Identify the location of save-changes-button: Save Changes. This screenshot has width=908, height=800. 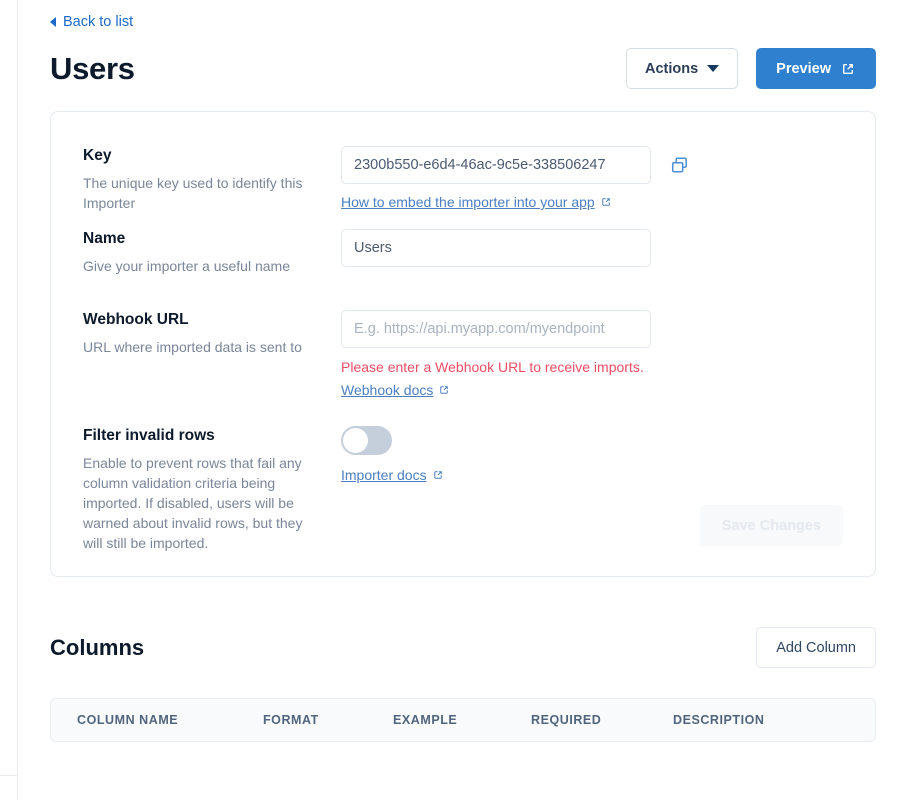
(771, 525).